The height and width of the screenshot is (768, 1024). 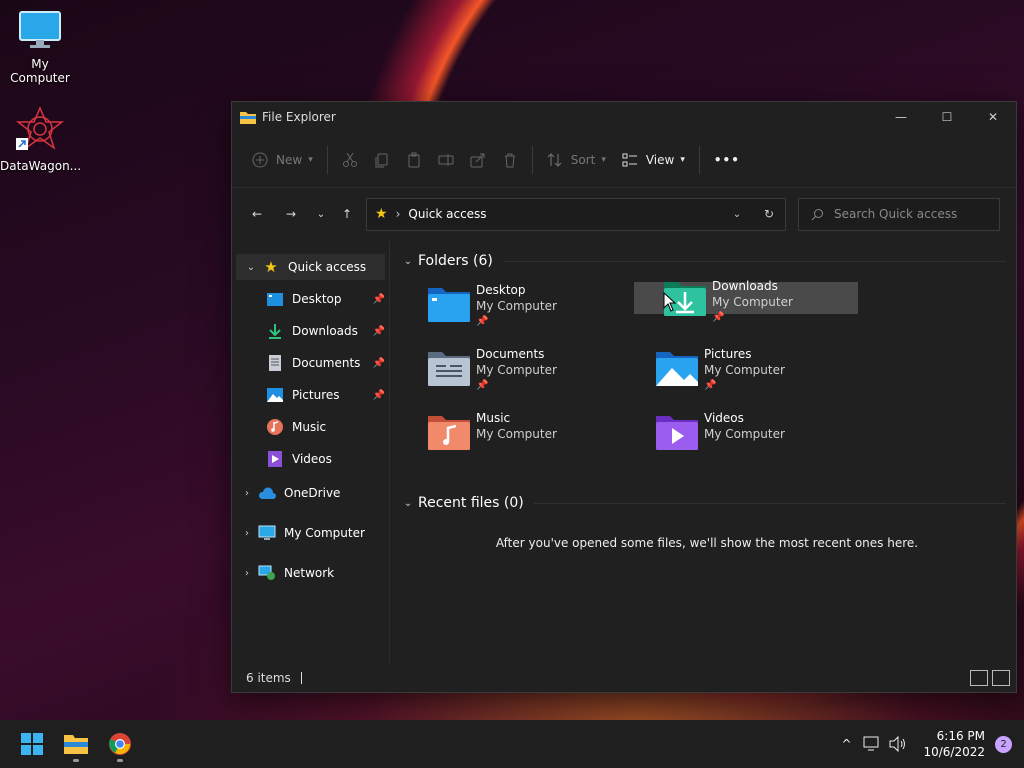 What do you see at coordinates (510, 354) in the screenshot?
I see `folder-name: Documents` at bounding box center [510, 354].